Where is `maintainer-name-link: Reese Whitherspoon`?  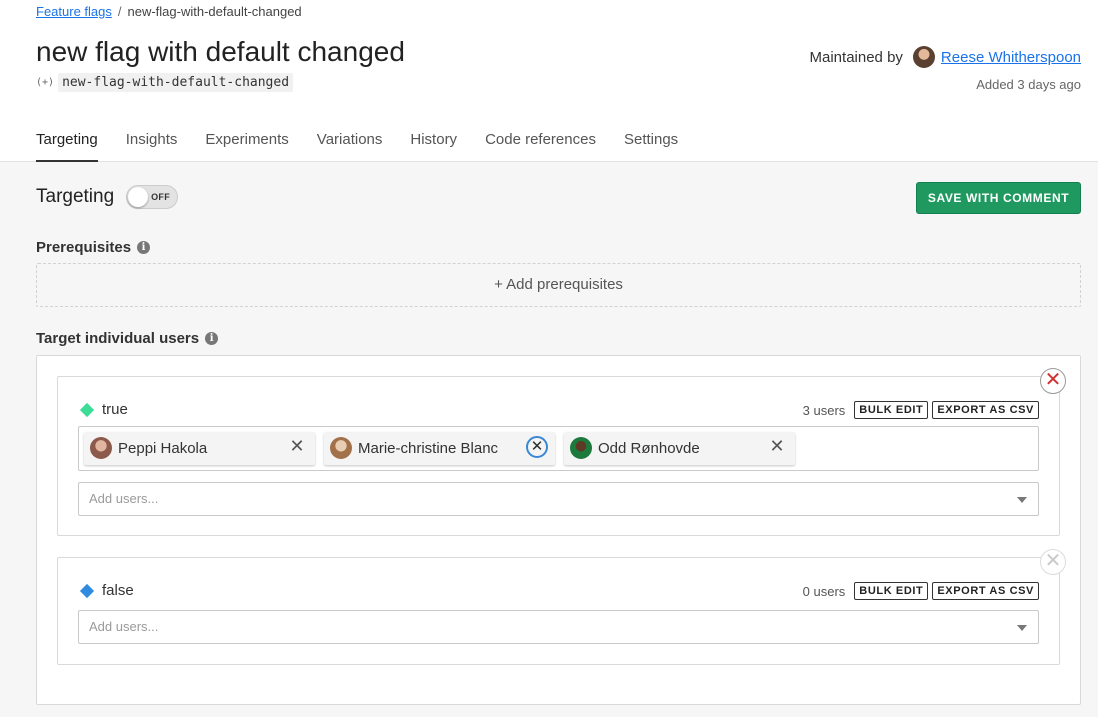
maintainer-name-link: Reese Whitherspoon is located at coordinates (1011, 57).